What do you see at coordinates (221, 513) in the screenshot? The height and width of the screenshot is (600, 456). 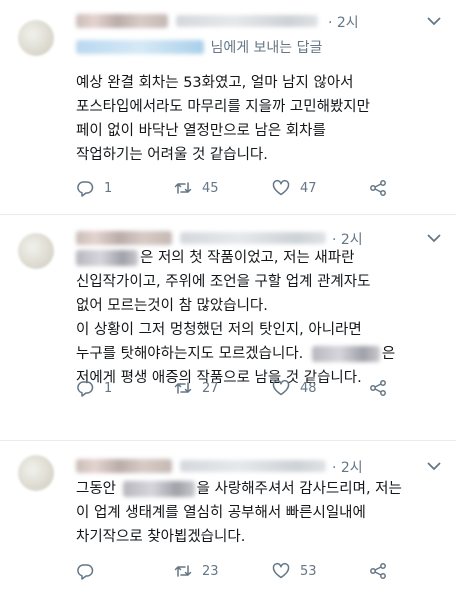 I see `tweet-line: 이 업계 생태계를 열심히 공부해서 빠른시일내에` at bounding box center [221, 513].